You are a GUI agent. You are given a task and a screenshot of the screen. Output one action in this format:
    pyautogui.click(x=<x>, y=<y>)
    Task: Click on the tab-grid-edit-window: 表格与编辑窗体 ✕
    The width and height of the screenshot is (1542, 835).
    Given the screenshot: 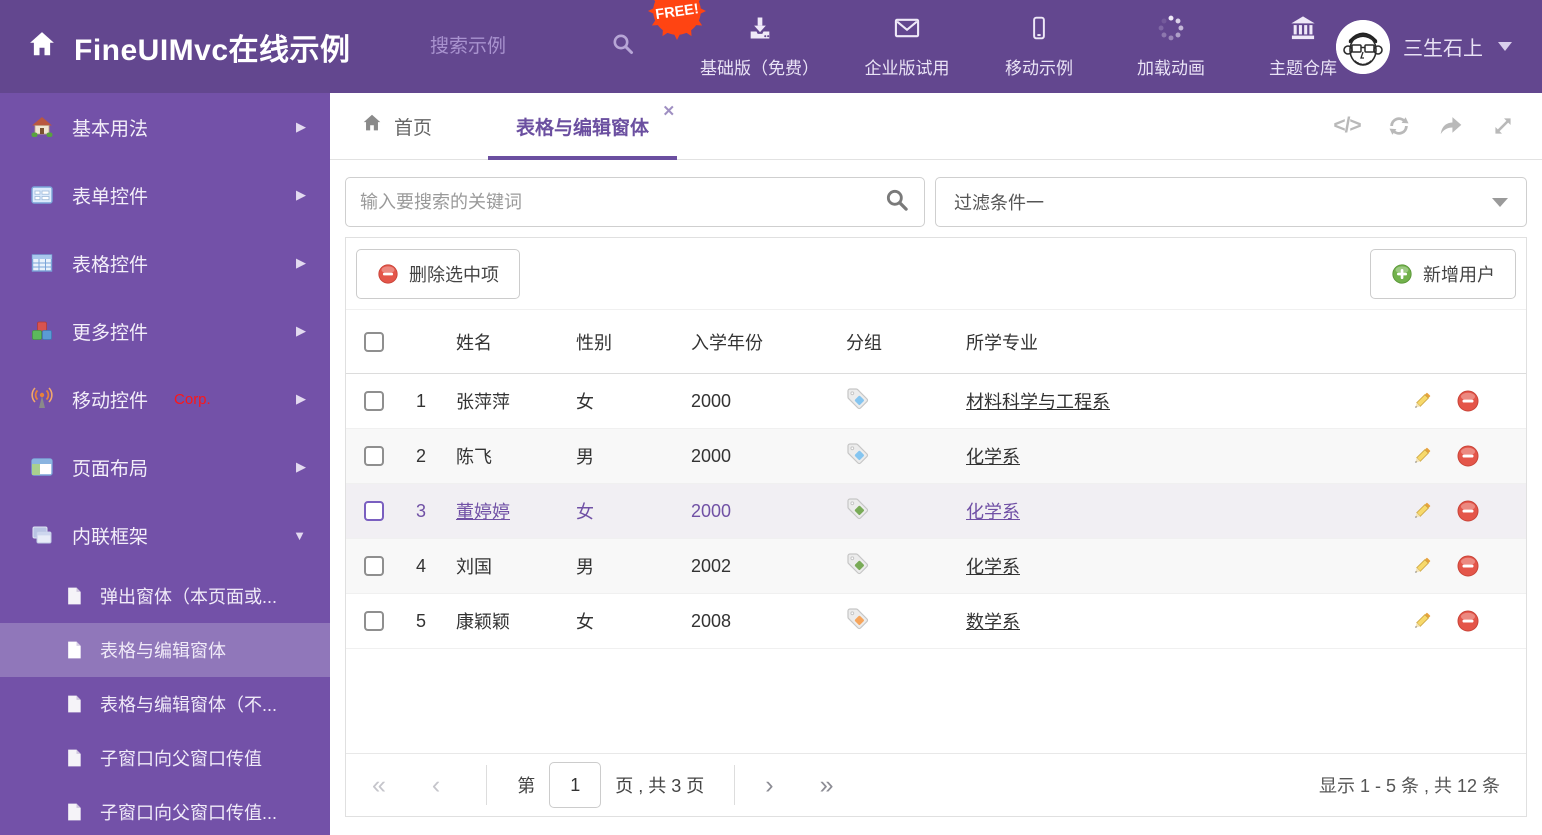 What is the action you would take?
    pyautogui.click(x=583, y=126)
    